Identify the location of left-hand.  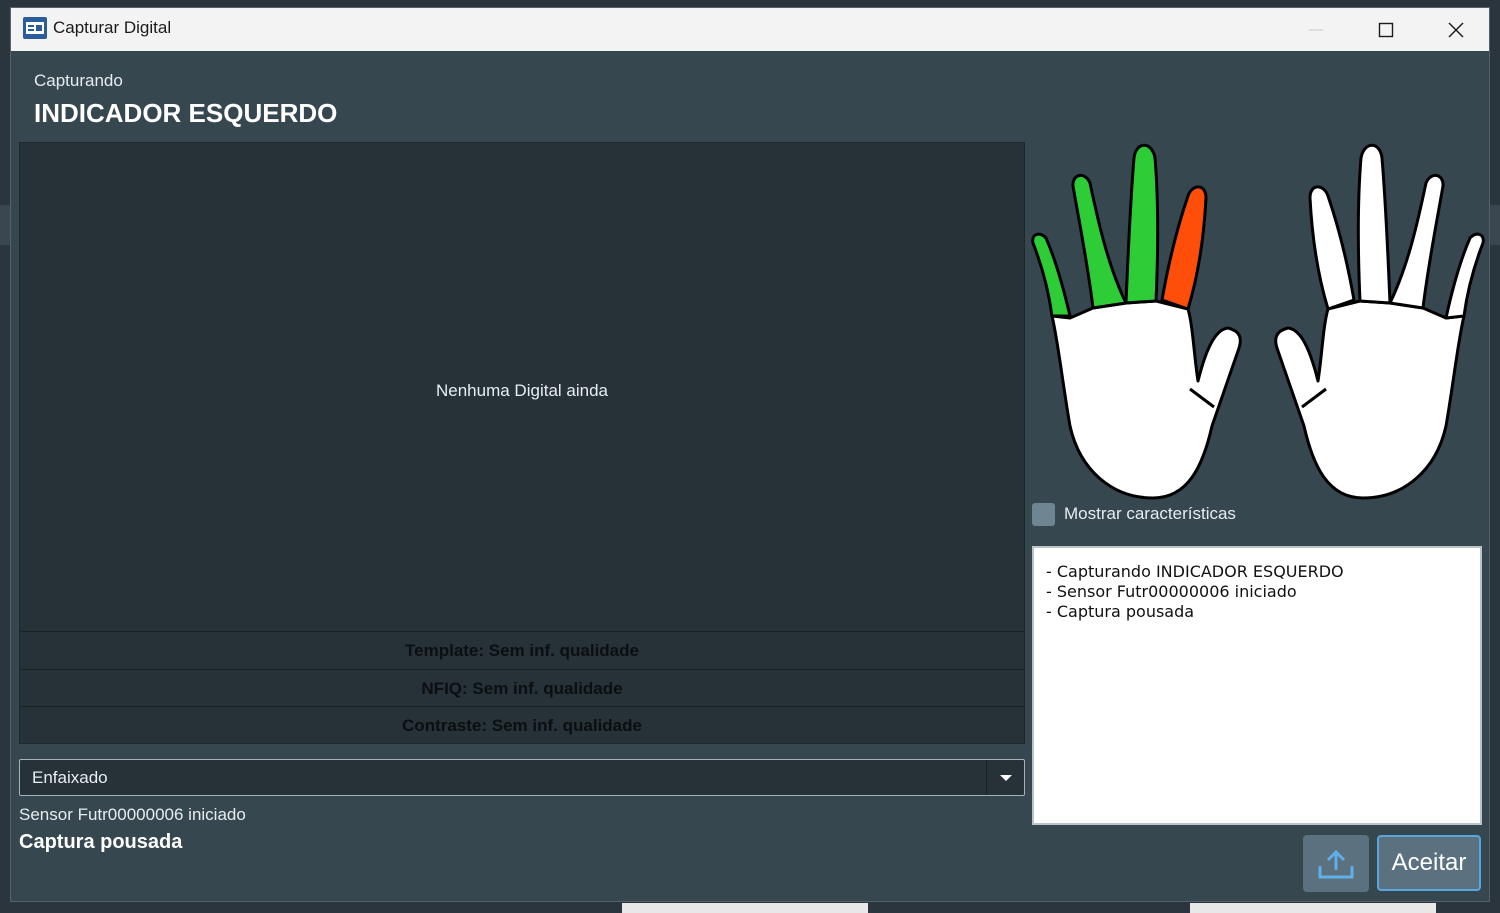
(1136, 321).